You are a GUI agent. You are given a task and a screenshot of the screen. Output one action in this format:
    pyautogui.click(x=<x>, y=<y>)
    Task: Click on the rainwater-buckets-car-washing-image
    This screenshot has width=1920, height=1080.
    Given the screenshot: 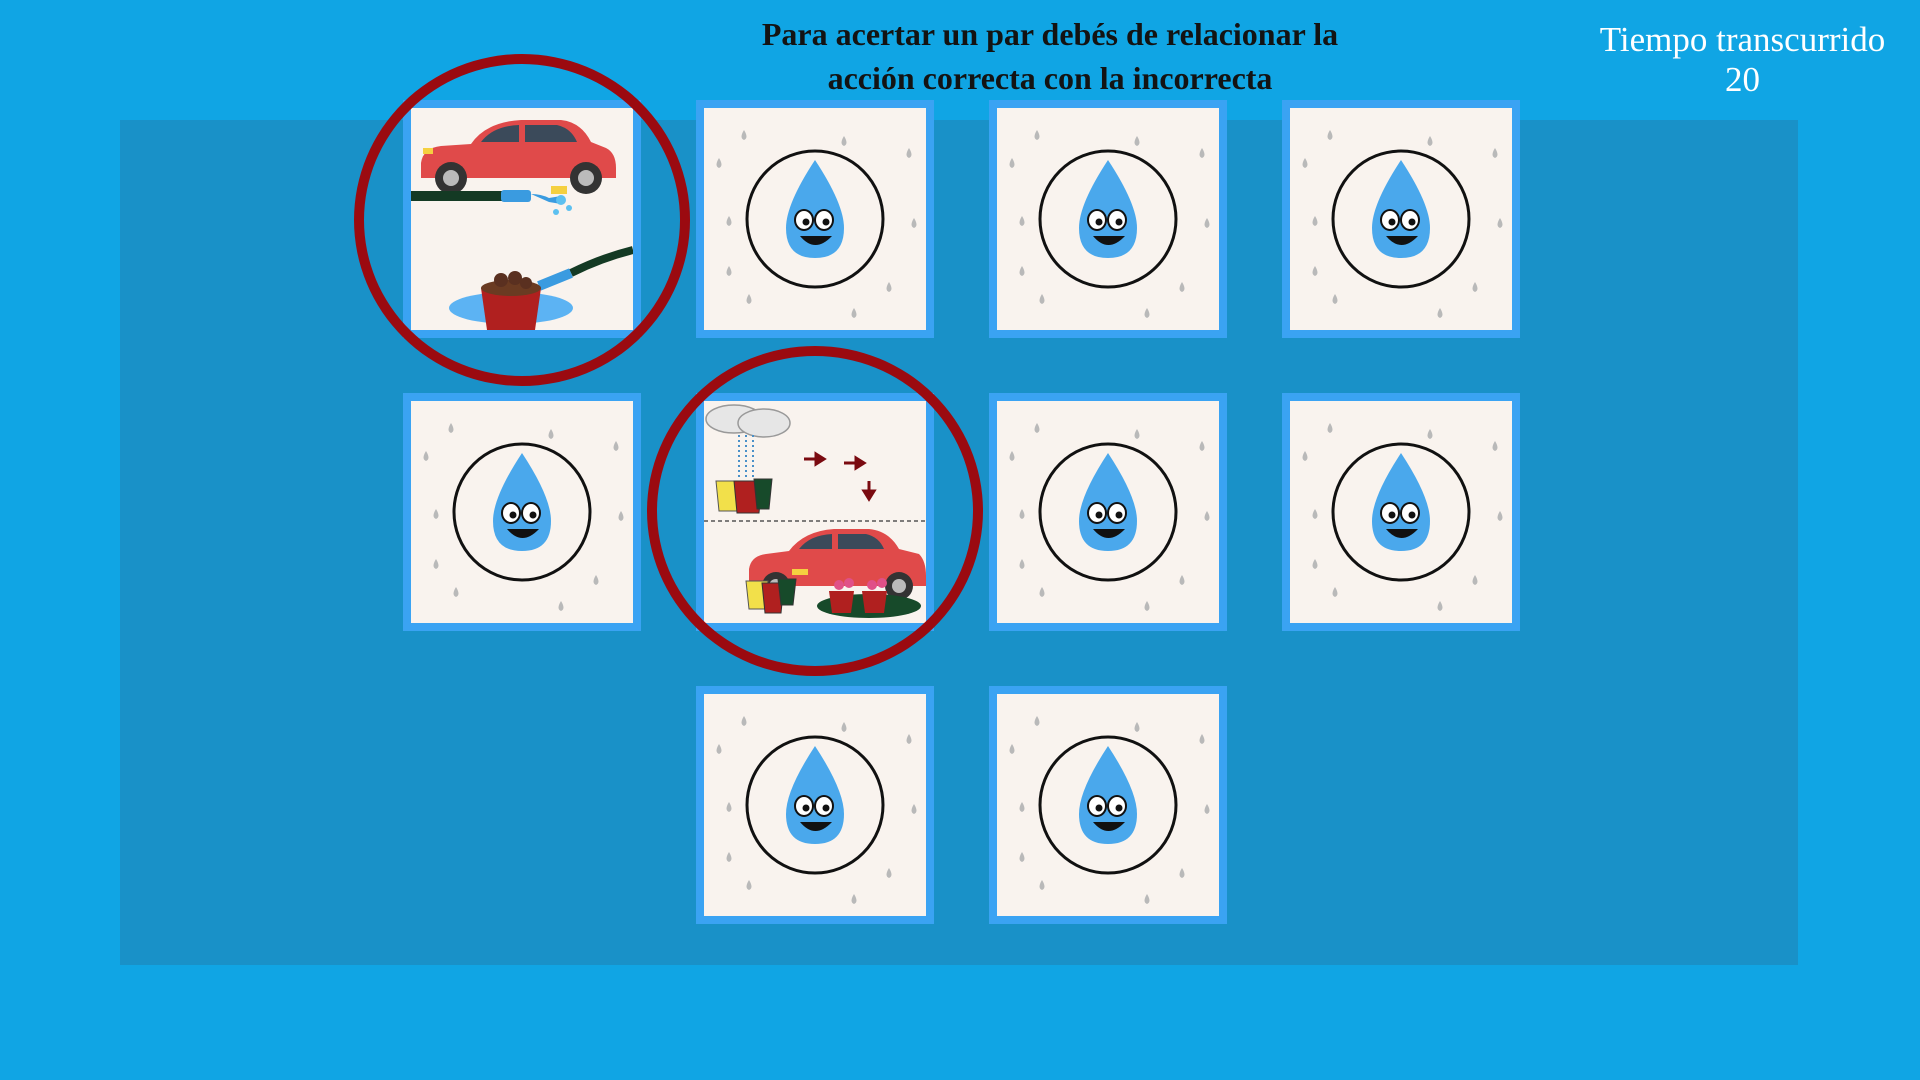 What is the action you would take?
    pyautogui.click(x=815, y=512)
    